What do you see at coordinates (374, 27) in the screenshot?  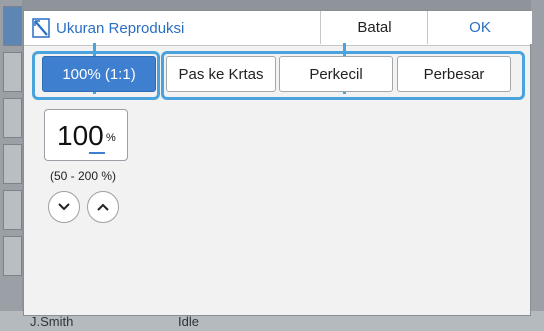 I see `cancel-button: Batal` at bounding box center [374, 27].